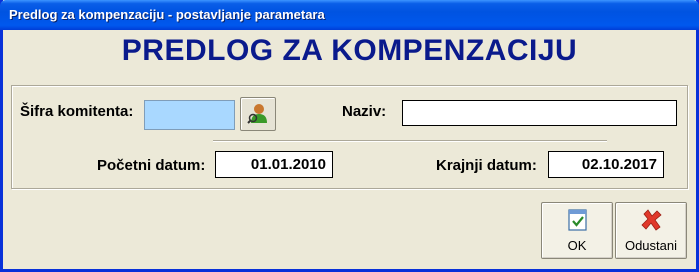  I want to click on cancel-button: Odustani, so click(651, 230).